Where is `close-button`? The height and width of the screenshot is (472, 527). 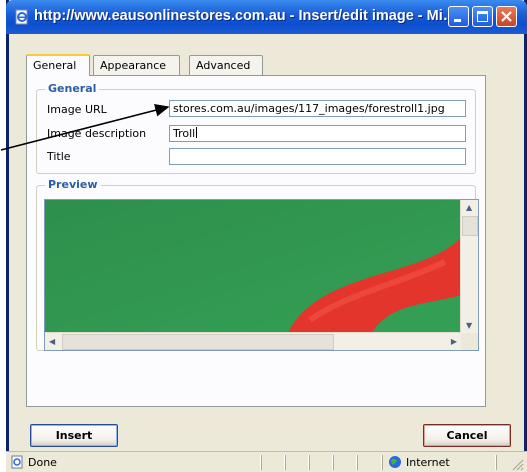 close-button is located at coordinates (506, 16).